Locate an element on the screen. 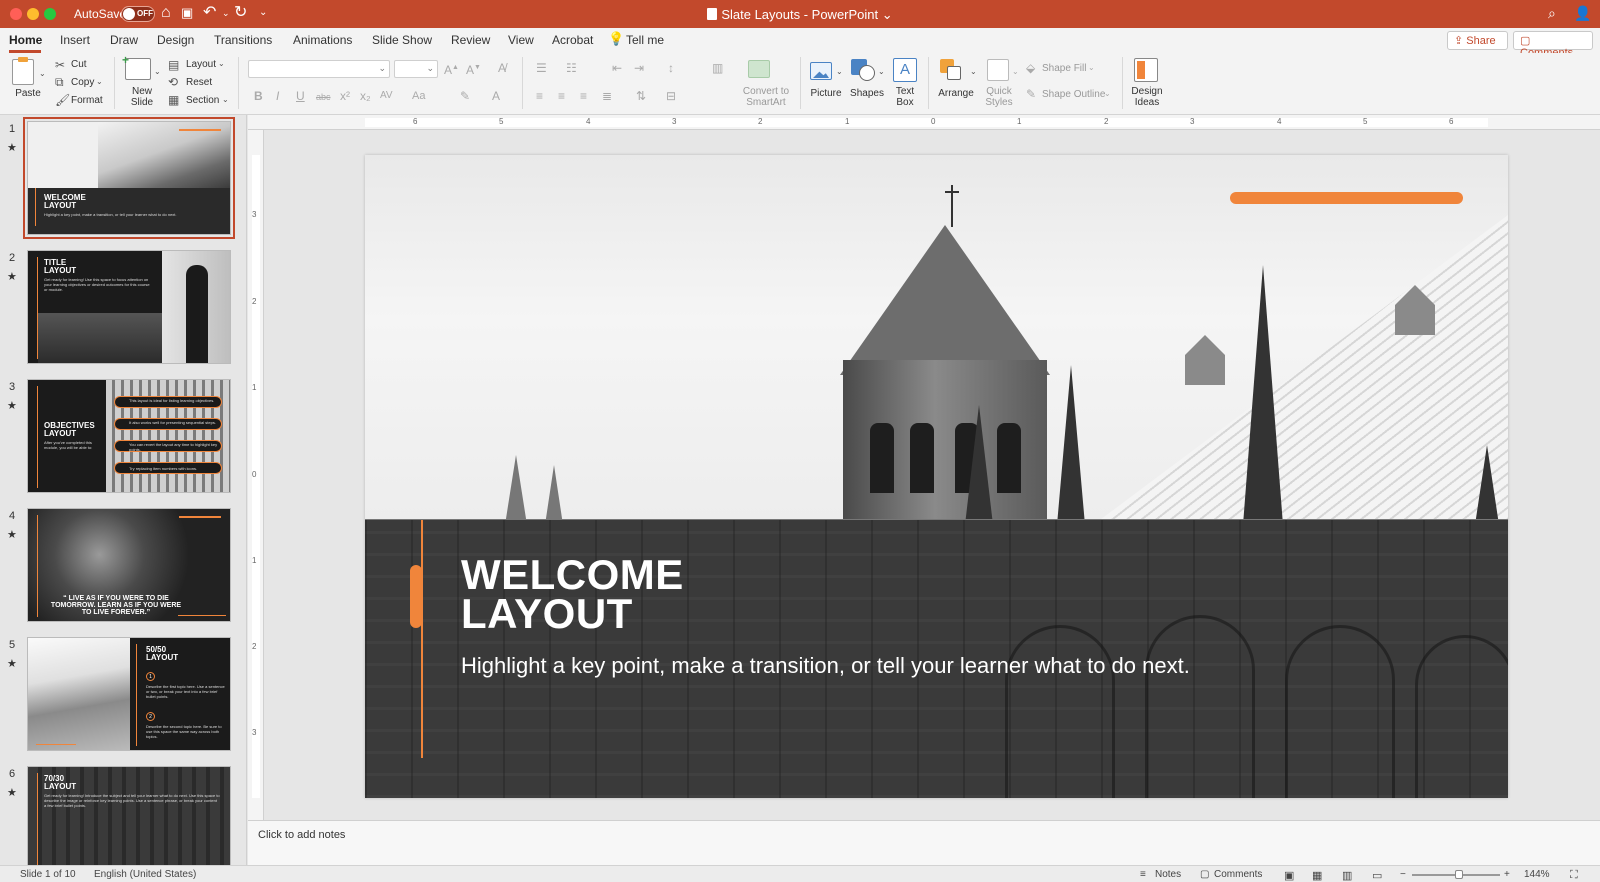  picture-icon is located at coordinates (821, 71).